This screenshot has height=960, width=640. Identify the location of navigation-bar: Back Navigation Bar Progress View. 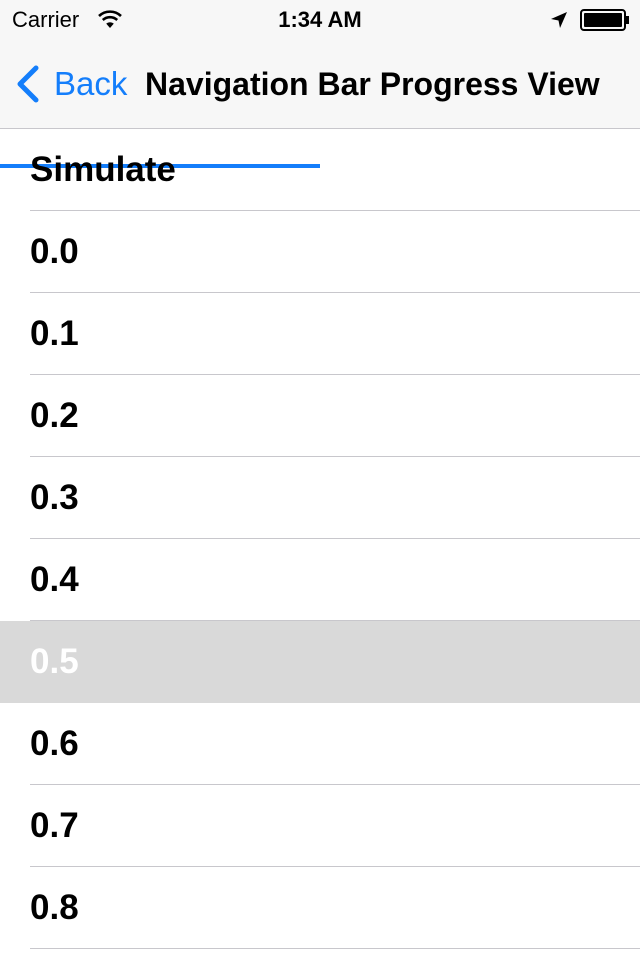
(320, 104).